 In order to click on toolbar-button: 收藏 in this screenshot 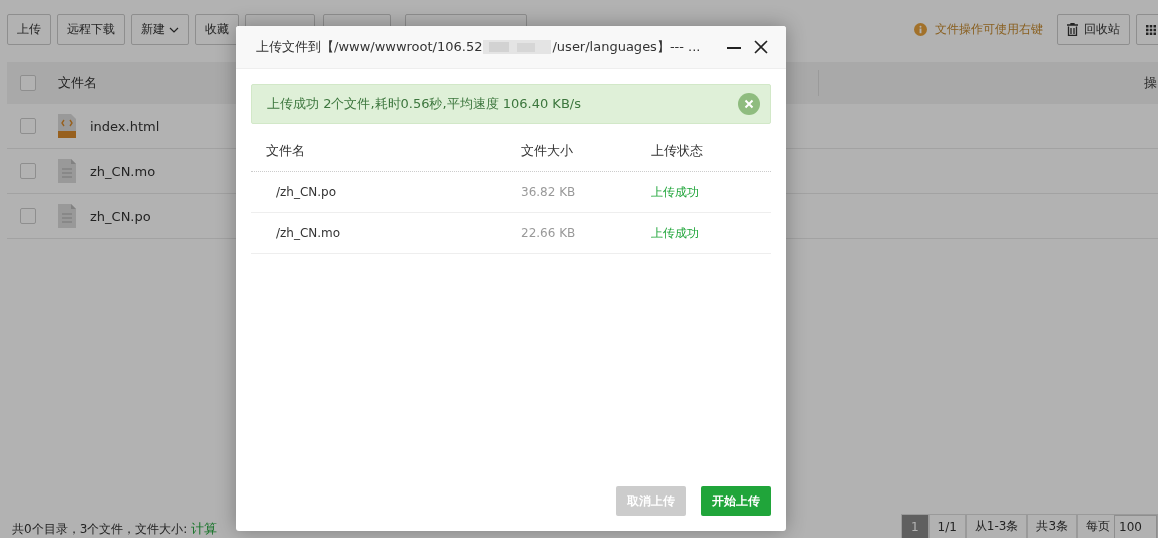, I will do `click(217, 29)`.